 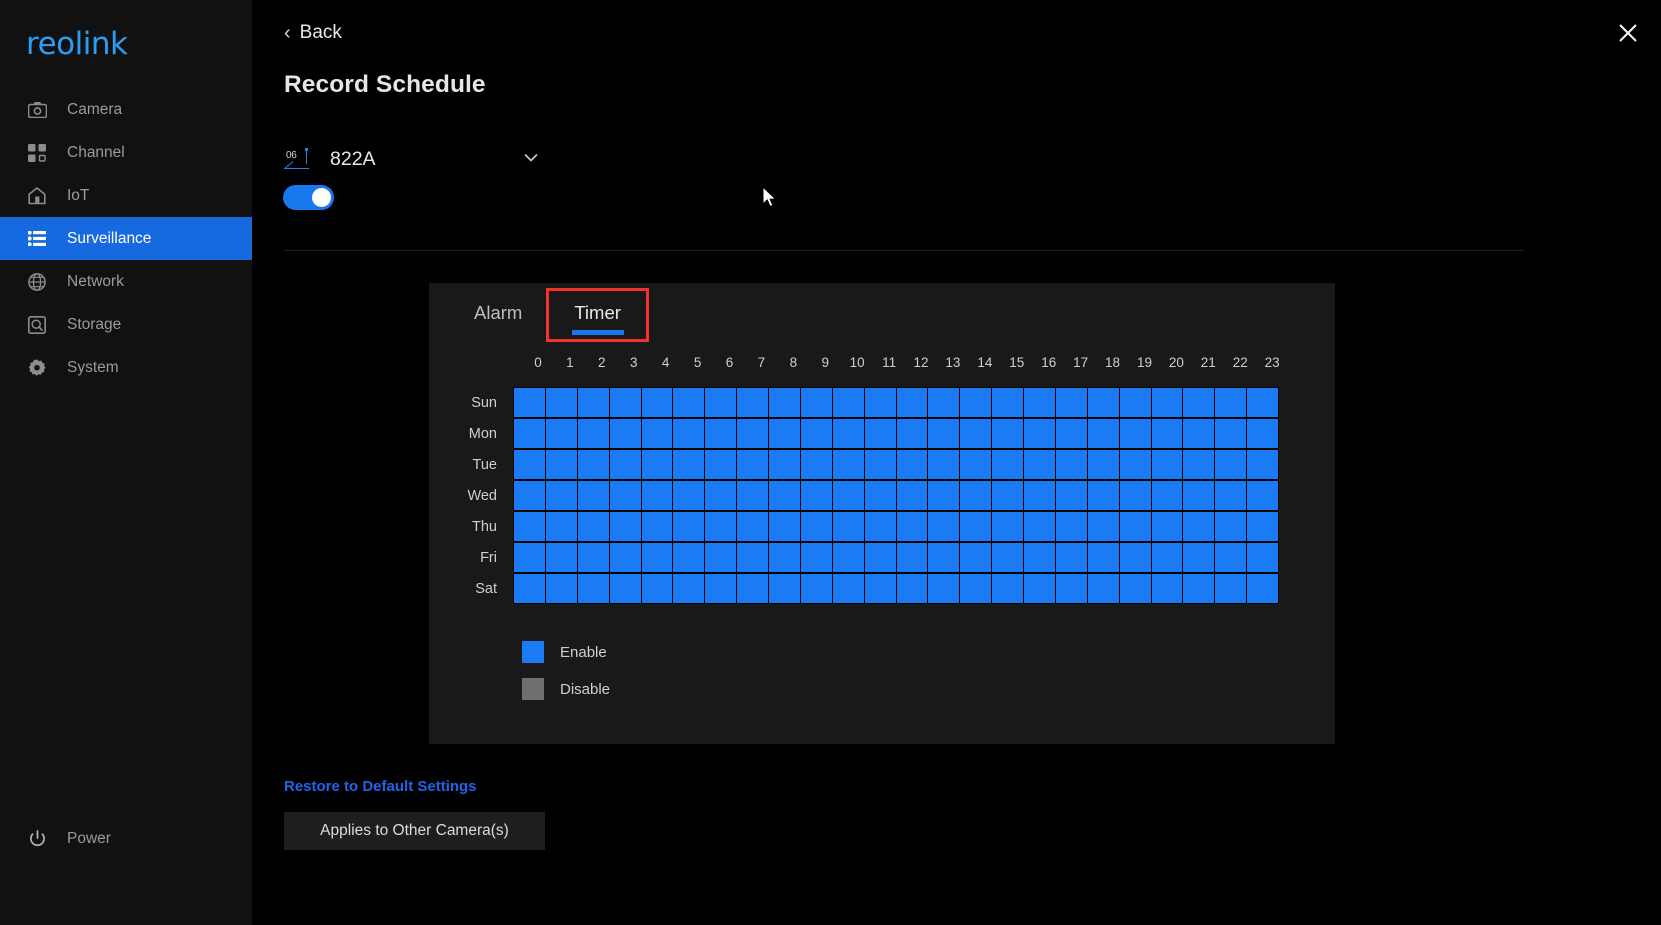 I want to click on tab-timer: Timer, so click(x=597, y=315).